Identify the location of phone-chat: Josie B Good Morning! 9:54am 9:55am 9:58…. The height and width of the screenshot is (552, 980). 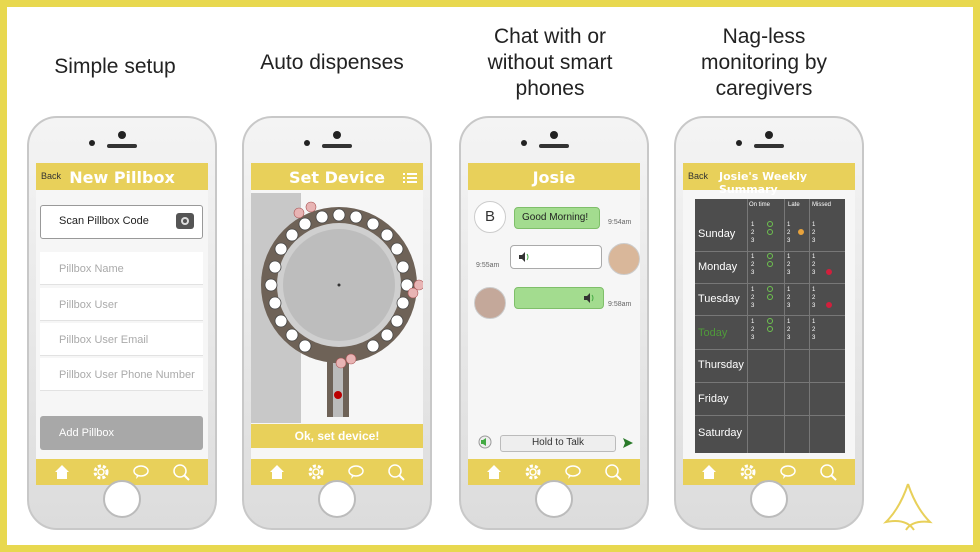
(554, 323).